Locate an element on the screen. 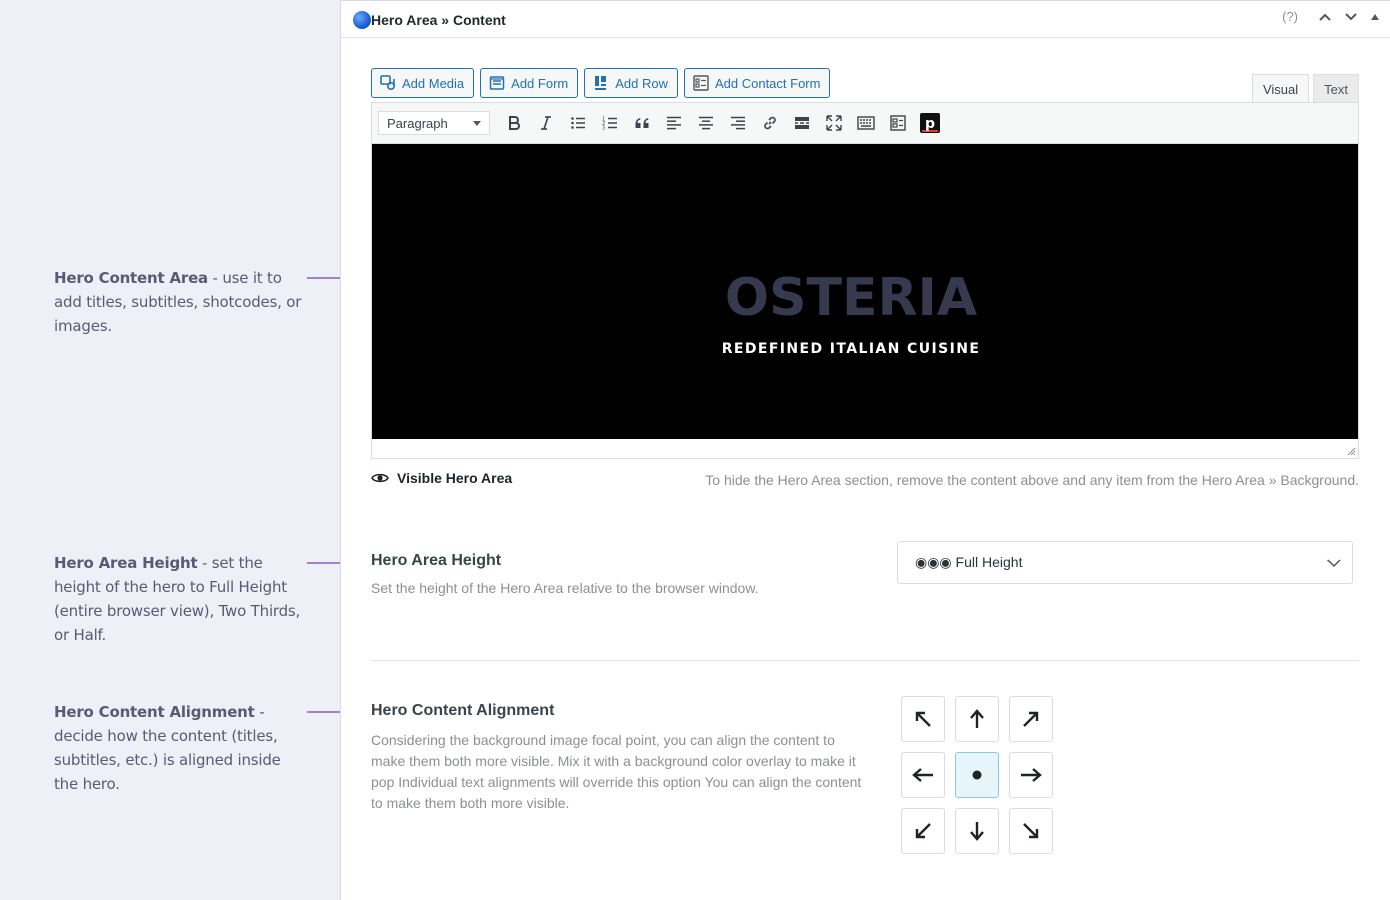 The width and height of the screenshot is (1390, 900). blockquote-button is located at coordinates (642, 123).